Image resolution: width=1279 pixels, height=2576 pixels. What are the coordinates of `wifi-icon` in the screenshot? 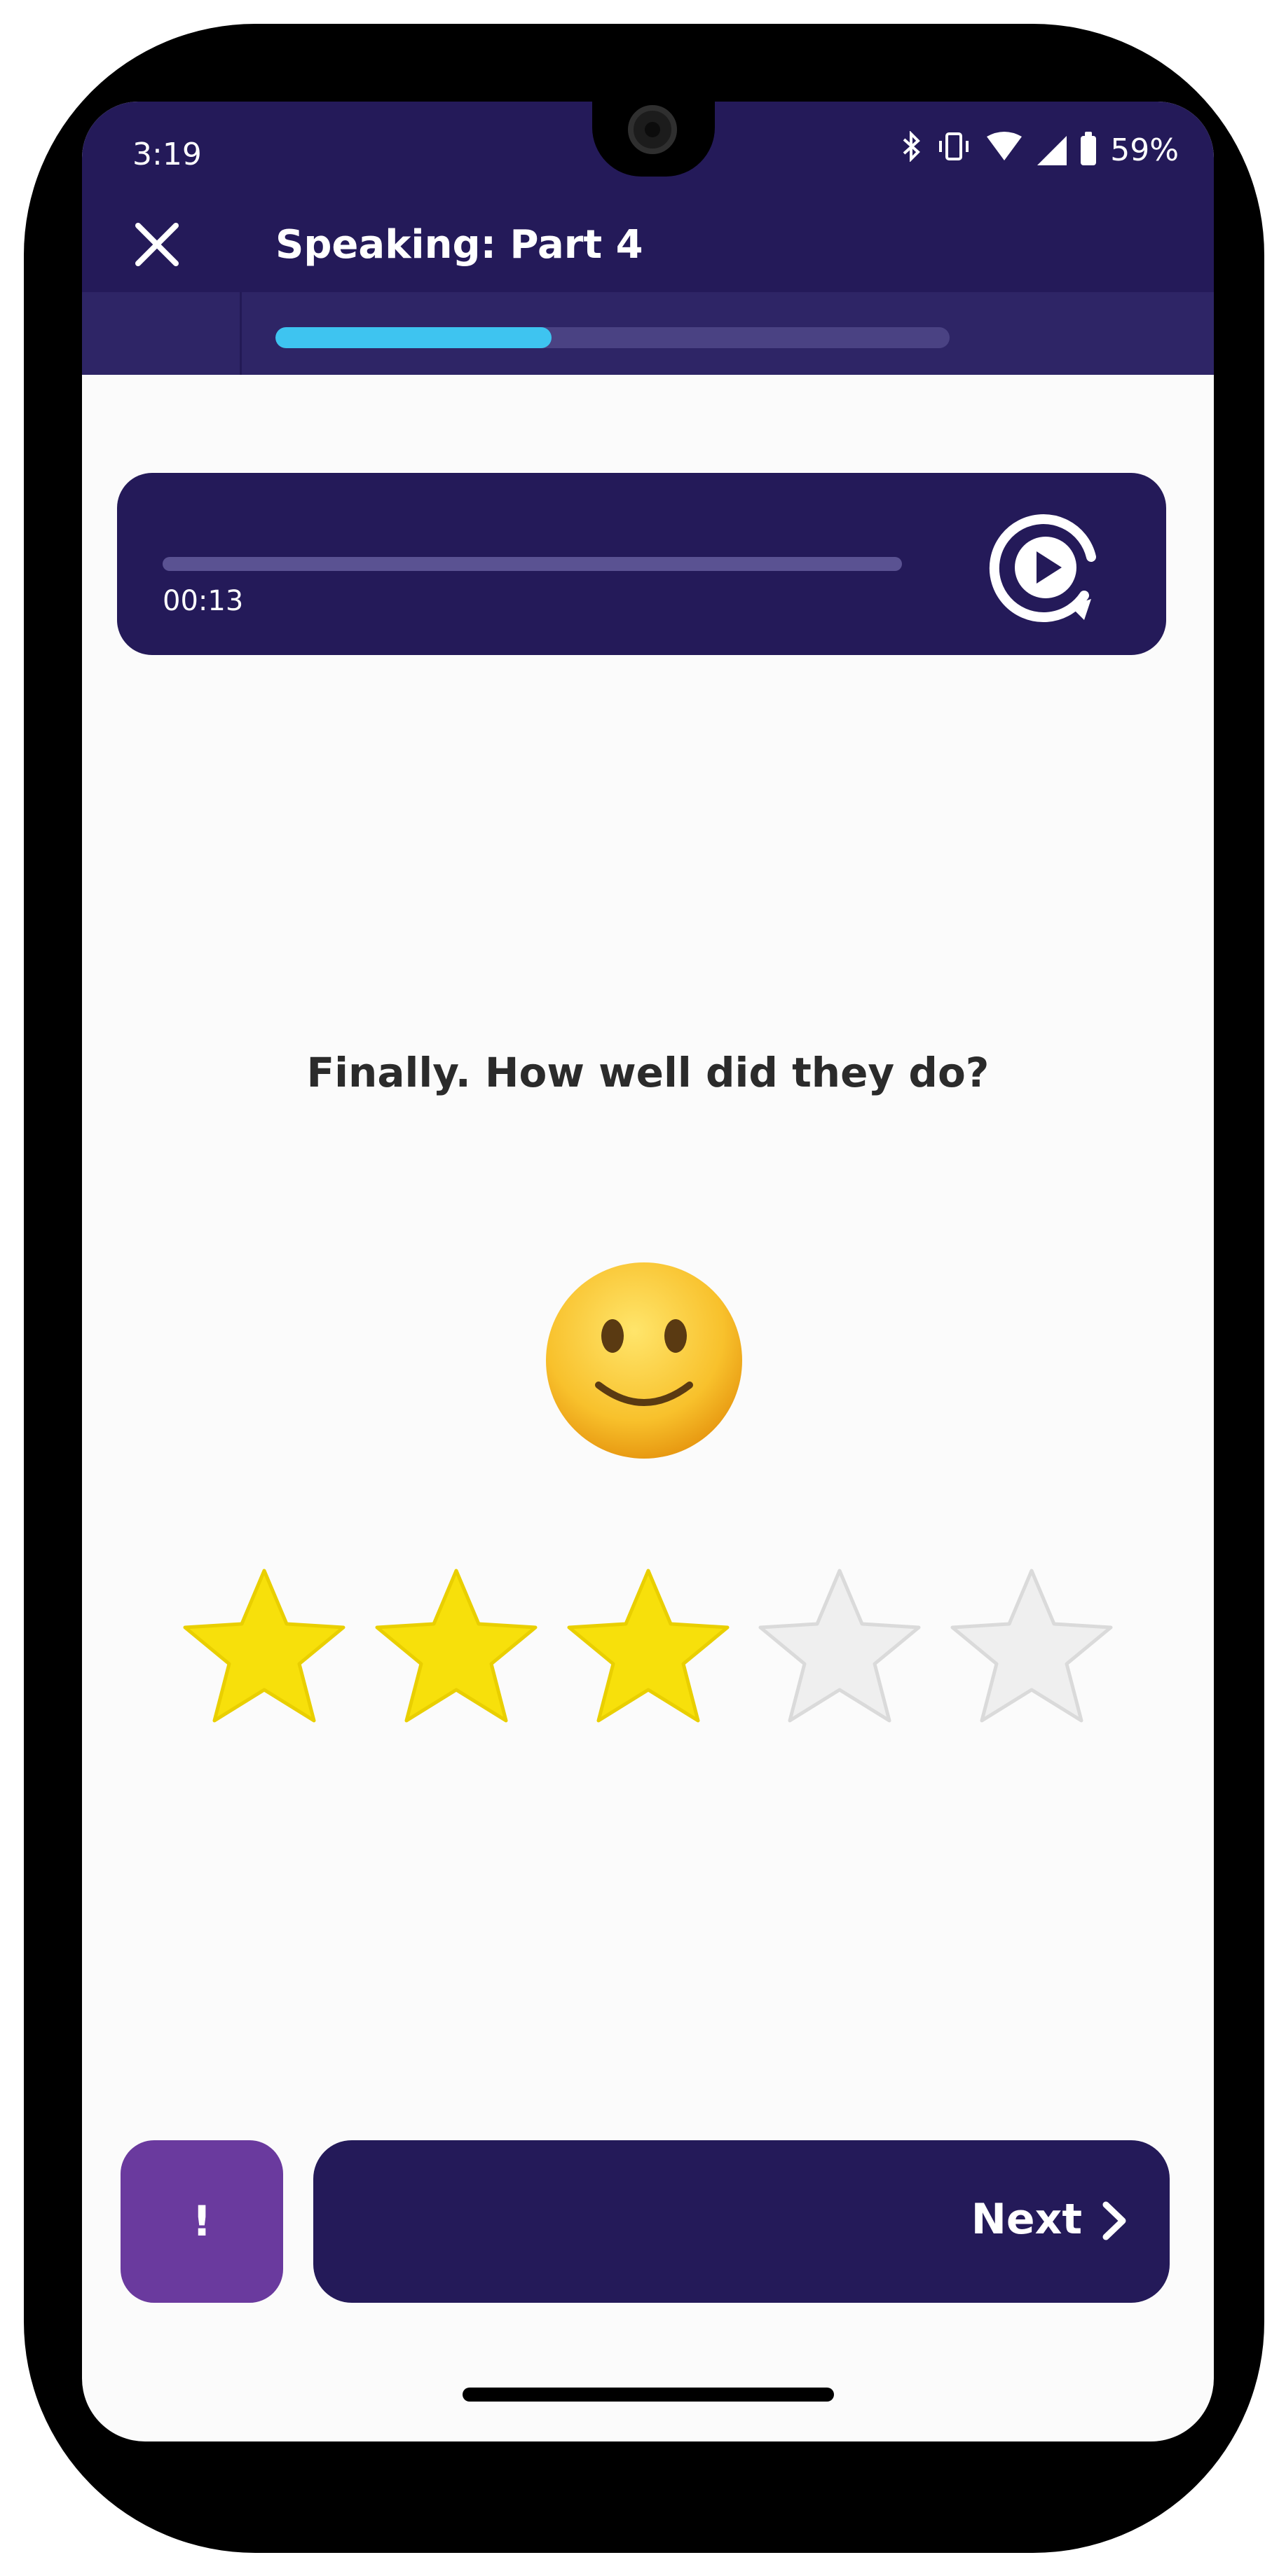 It's located at (1004, 150).